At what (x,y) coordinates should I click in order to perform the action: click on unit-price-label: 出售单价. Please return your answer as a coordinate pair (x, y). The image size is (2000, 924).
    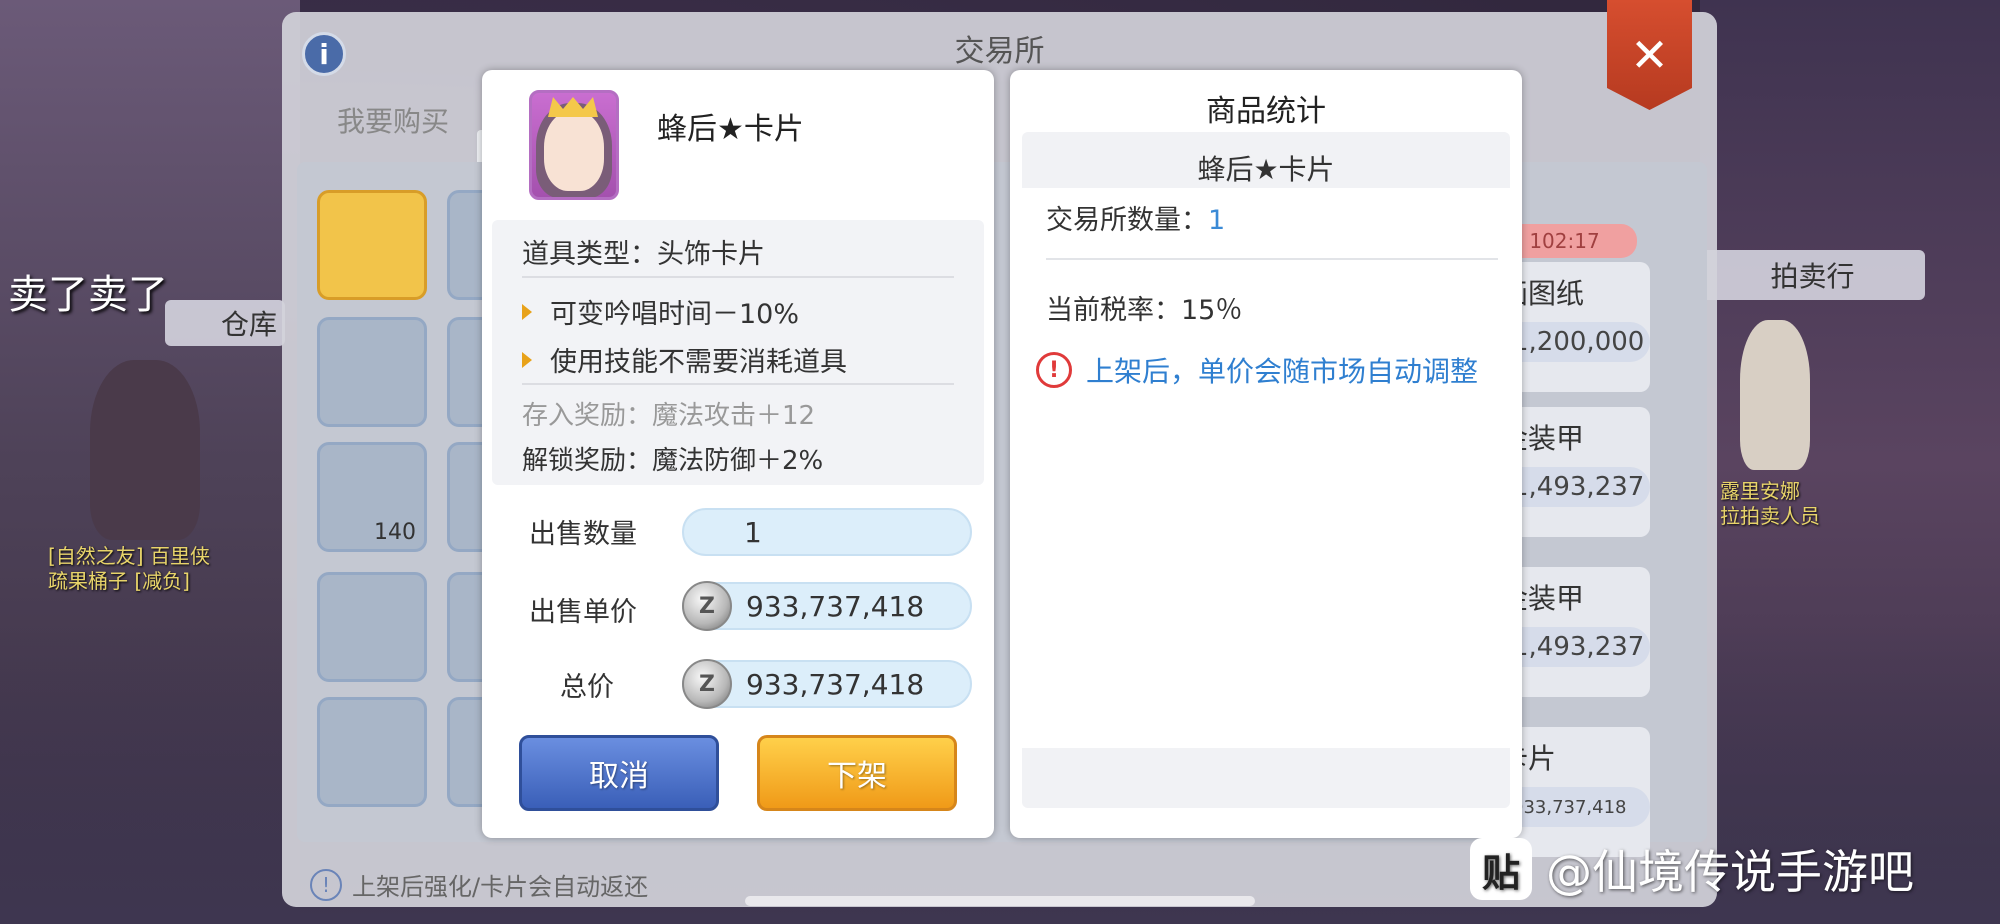
    Looking at the image, I should click on (583, 612).